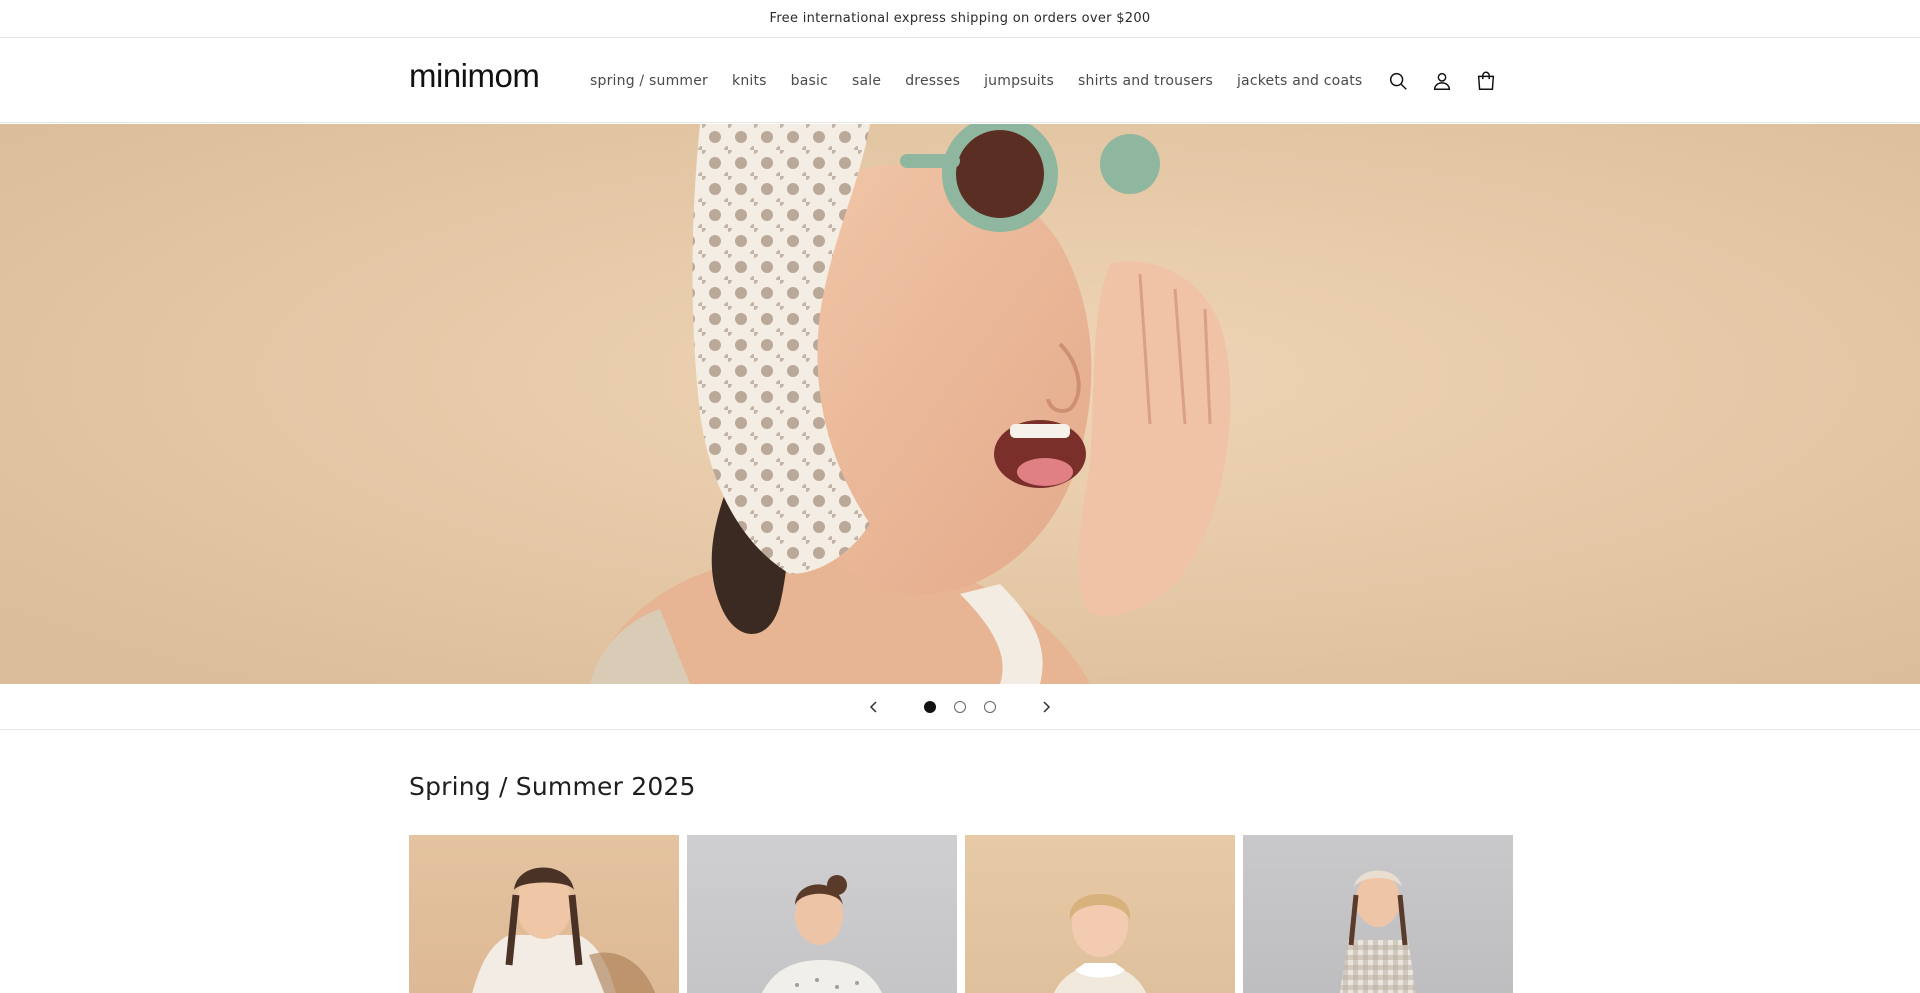 Image resolution: width=1920 pixels, height=993 pixels. What do you see at coordinates (649, 81) in the screenshot?
I see `nav-item-spring-summer: spring / summer` at bounding box center [649, 81].